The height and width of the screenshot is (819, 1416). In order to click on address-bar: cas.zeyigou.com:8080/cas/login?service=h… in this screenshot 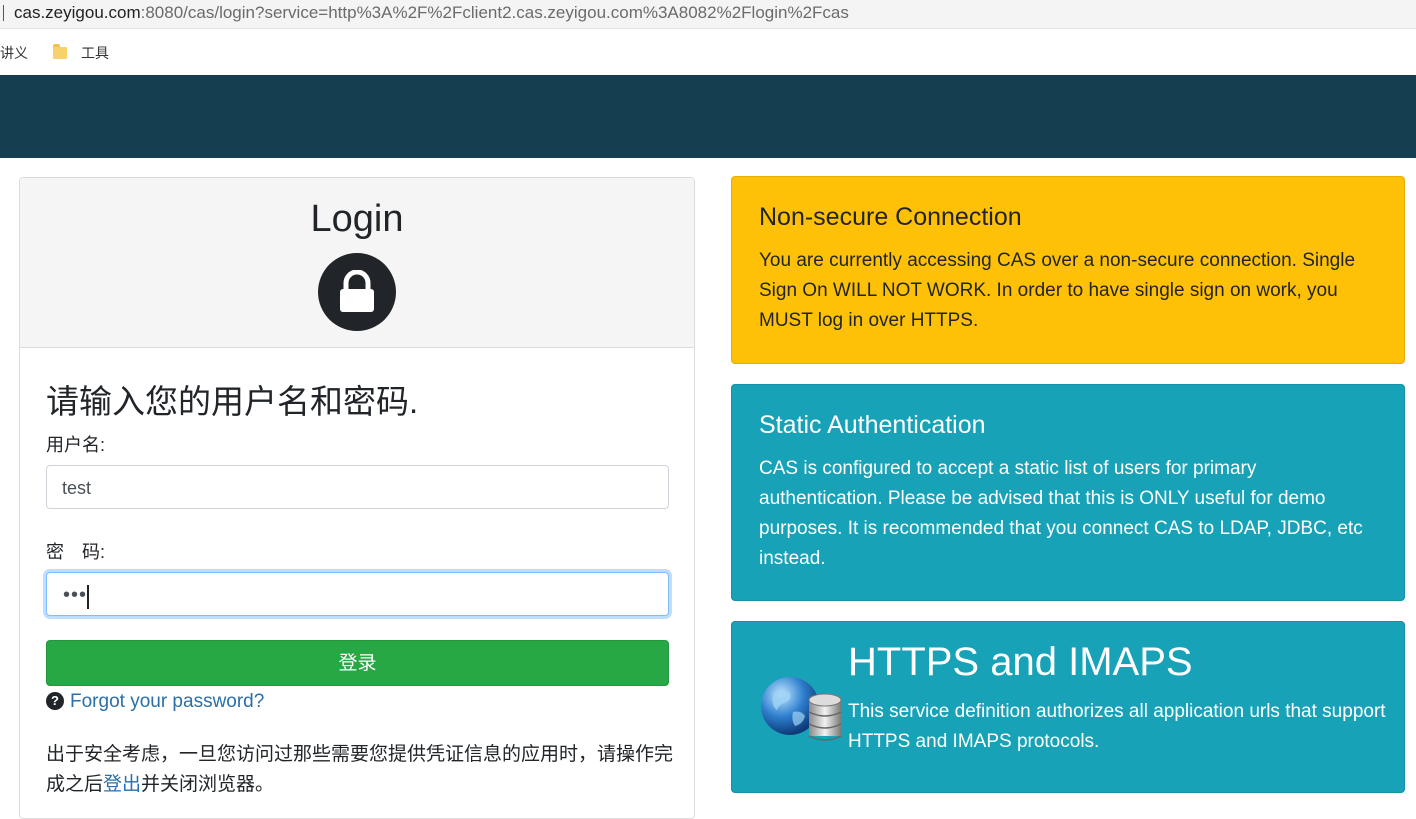, I will do `click(708, 14)`.